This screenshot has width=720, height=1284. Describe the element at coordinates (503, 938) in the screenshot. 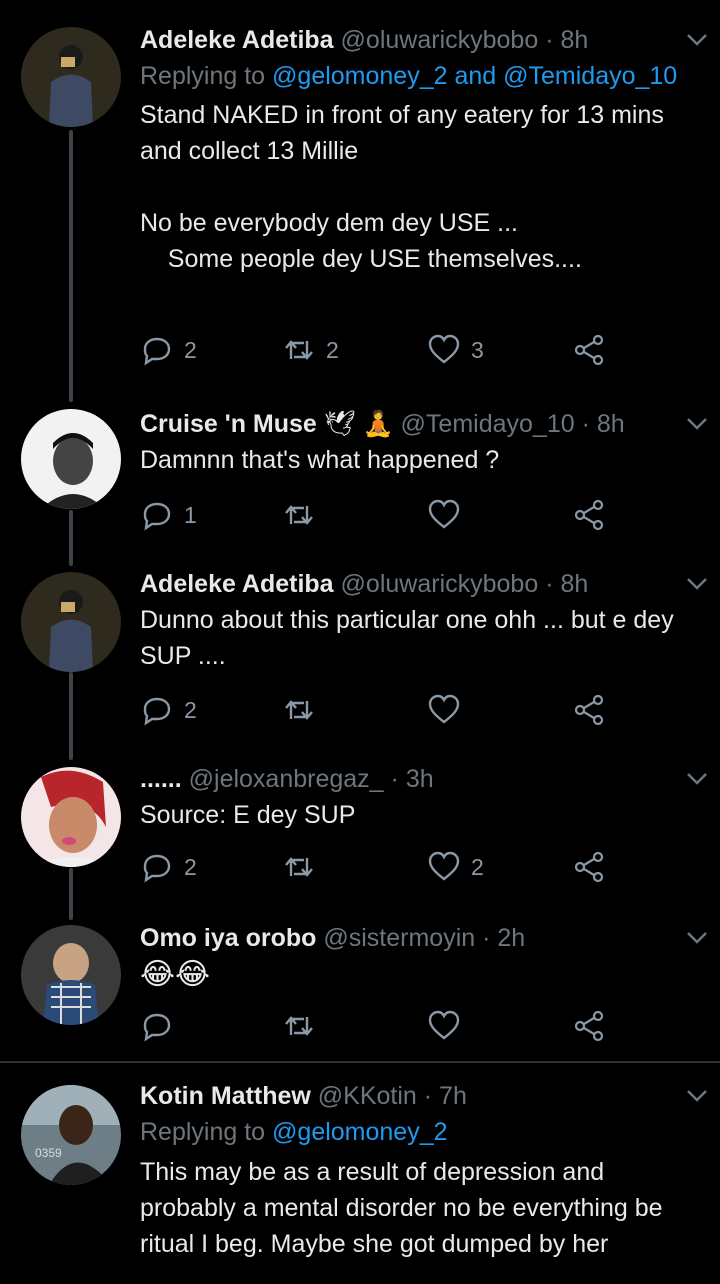

I see `timestamp: · 2h` at that location.